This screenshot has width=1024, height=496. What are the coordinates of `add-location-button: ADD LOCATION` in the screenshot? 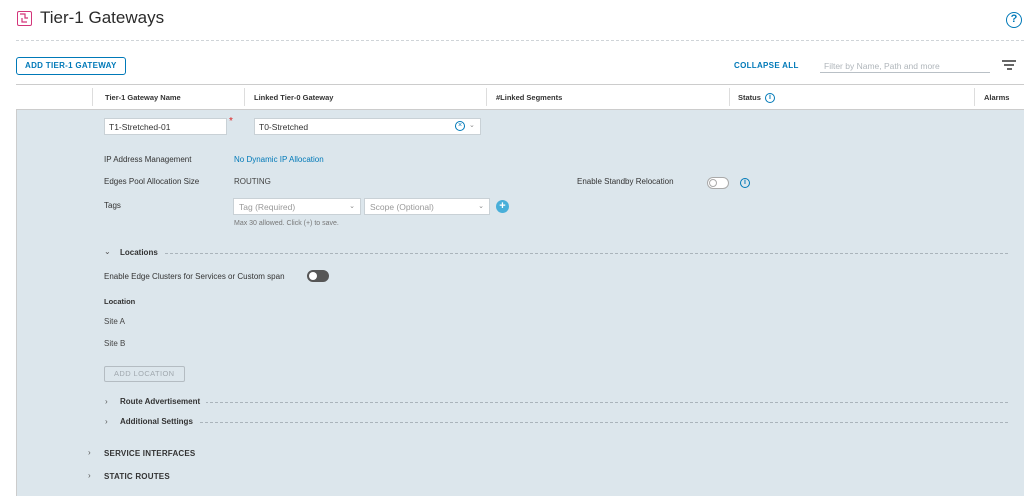 It's located at (144, 374).